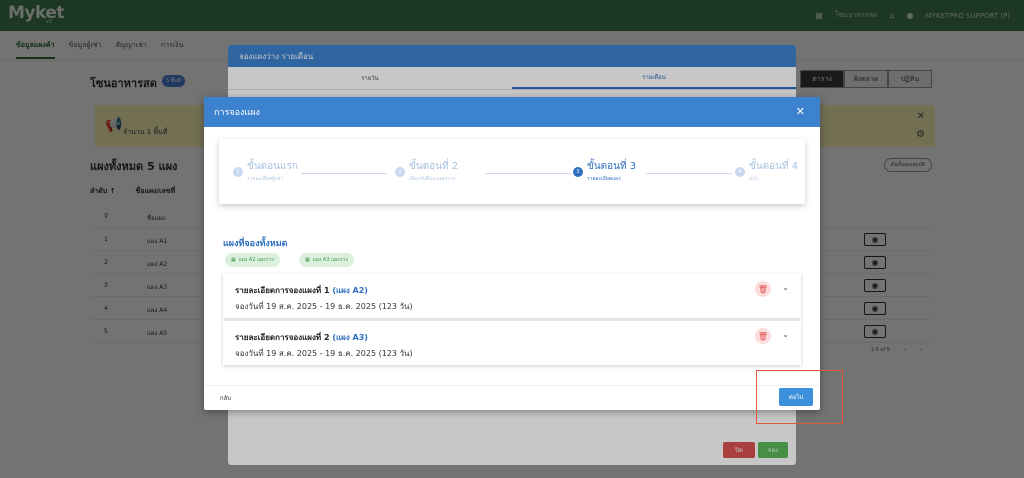  Describe the element at coordinates (350, 337) in the screenshot. I see `panel-zone: (แผง A3)` at that location.